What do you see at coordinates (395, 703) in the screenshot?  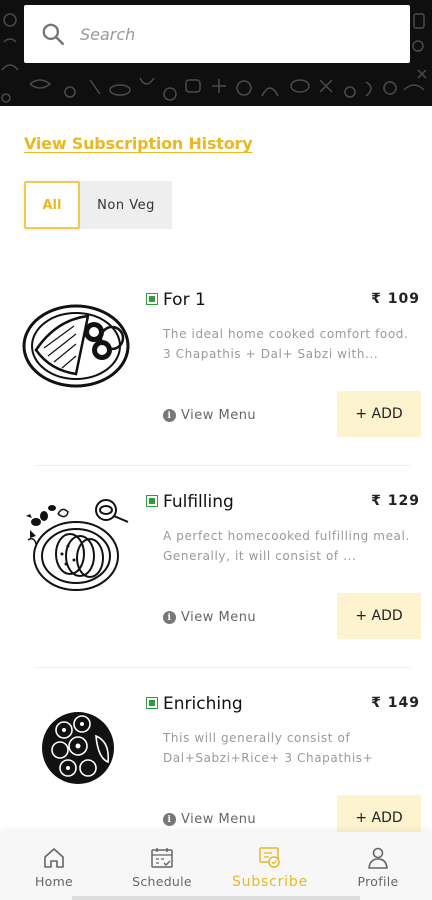 I see `plan-price: ₹ 149` at bounding box center [395, 703].